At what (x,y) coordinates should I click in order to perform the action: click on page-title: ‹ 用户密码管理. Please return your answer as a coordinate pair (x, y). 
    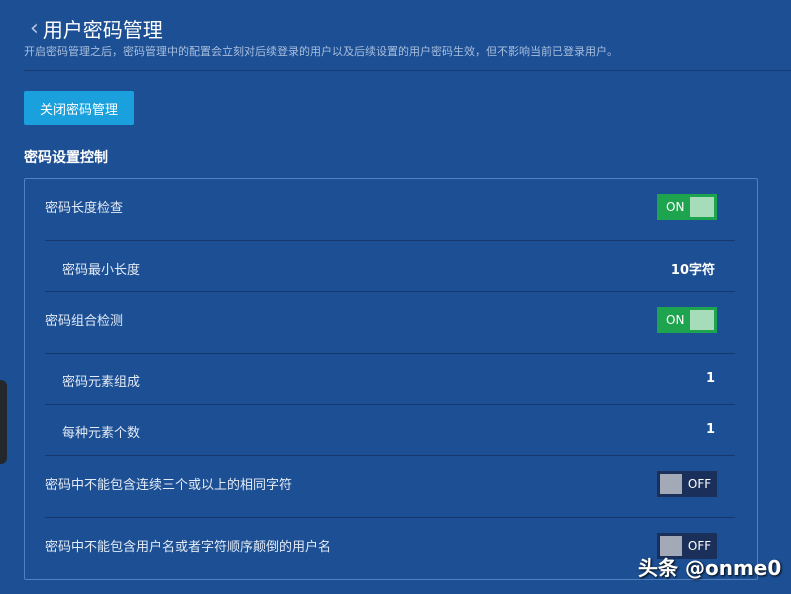
    Looking at the image, I should click on (96, 28).